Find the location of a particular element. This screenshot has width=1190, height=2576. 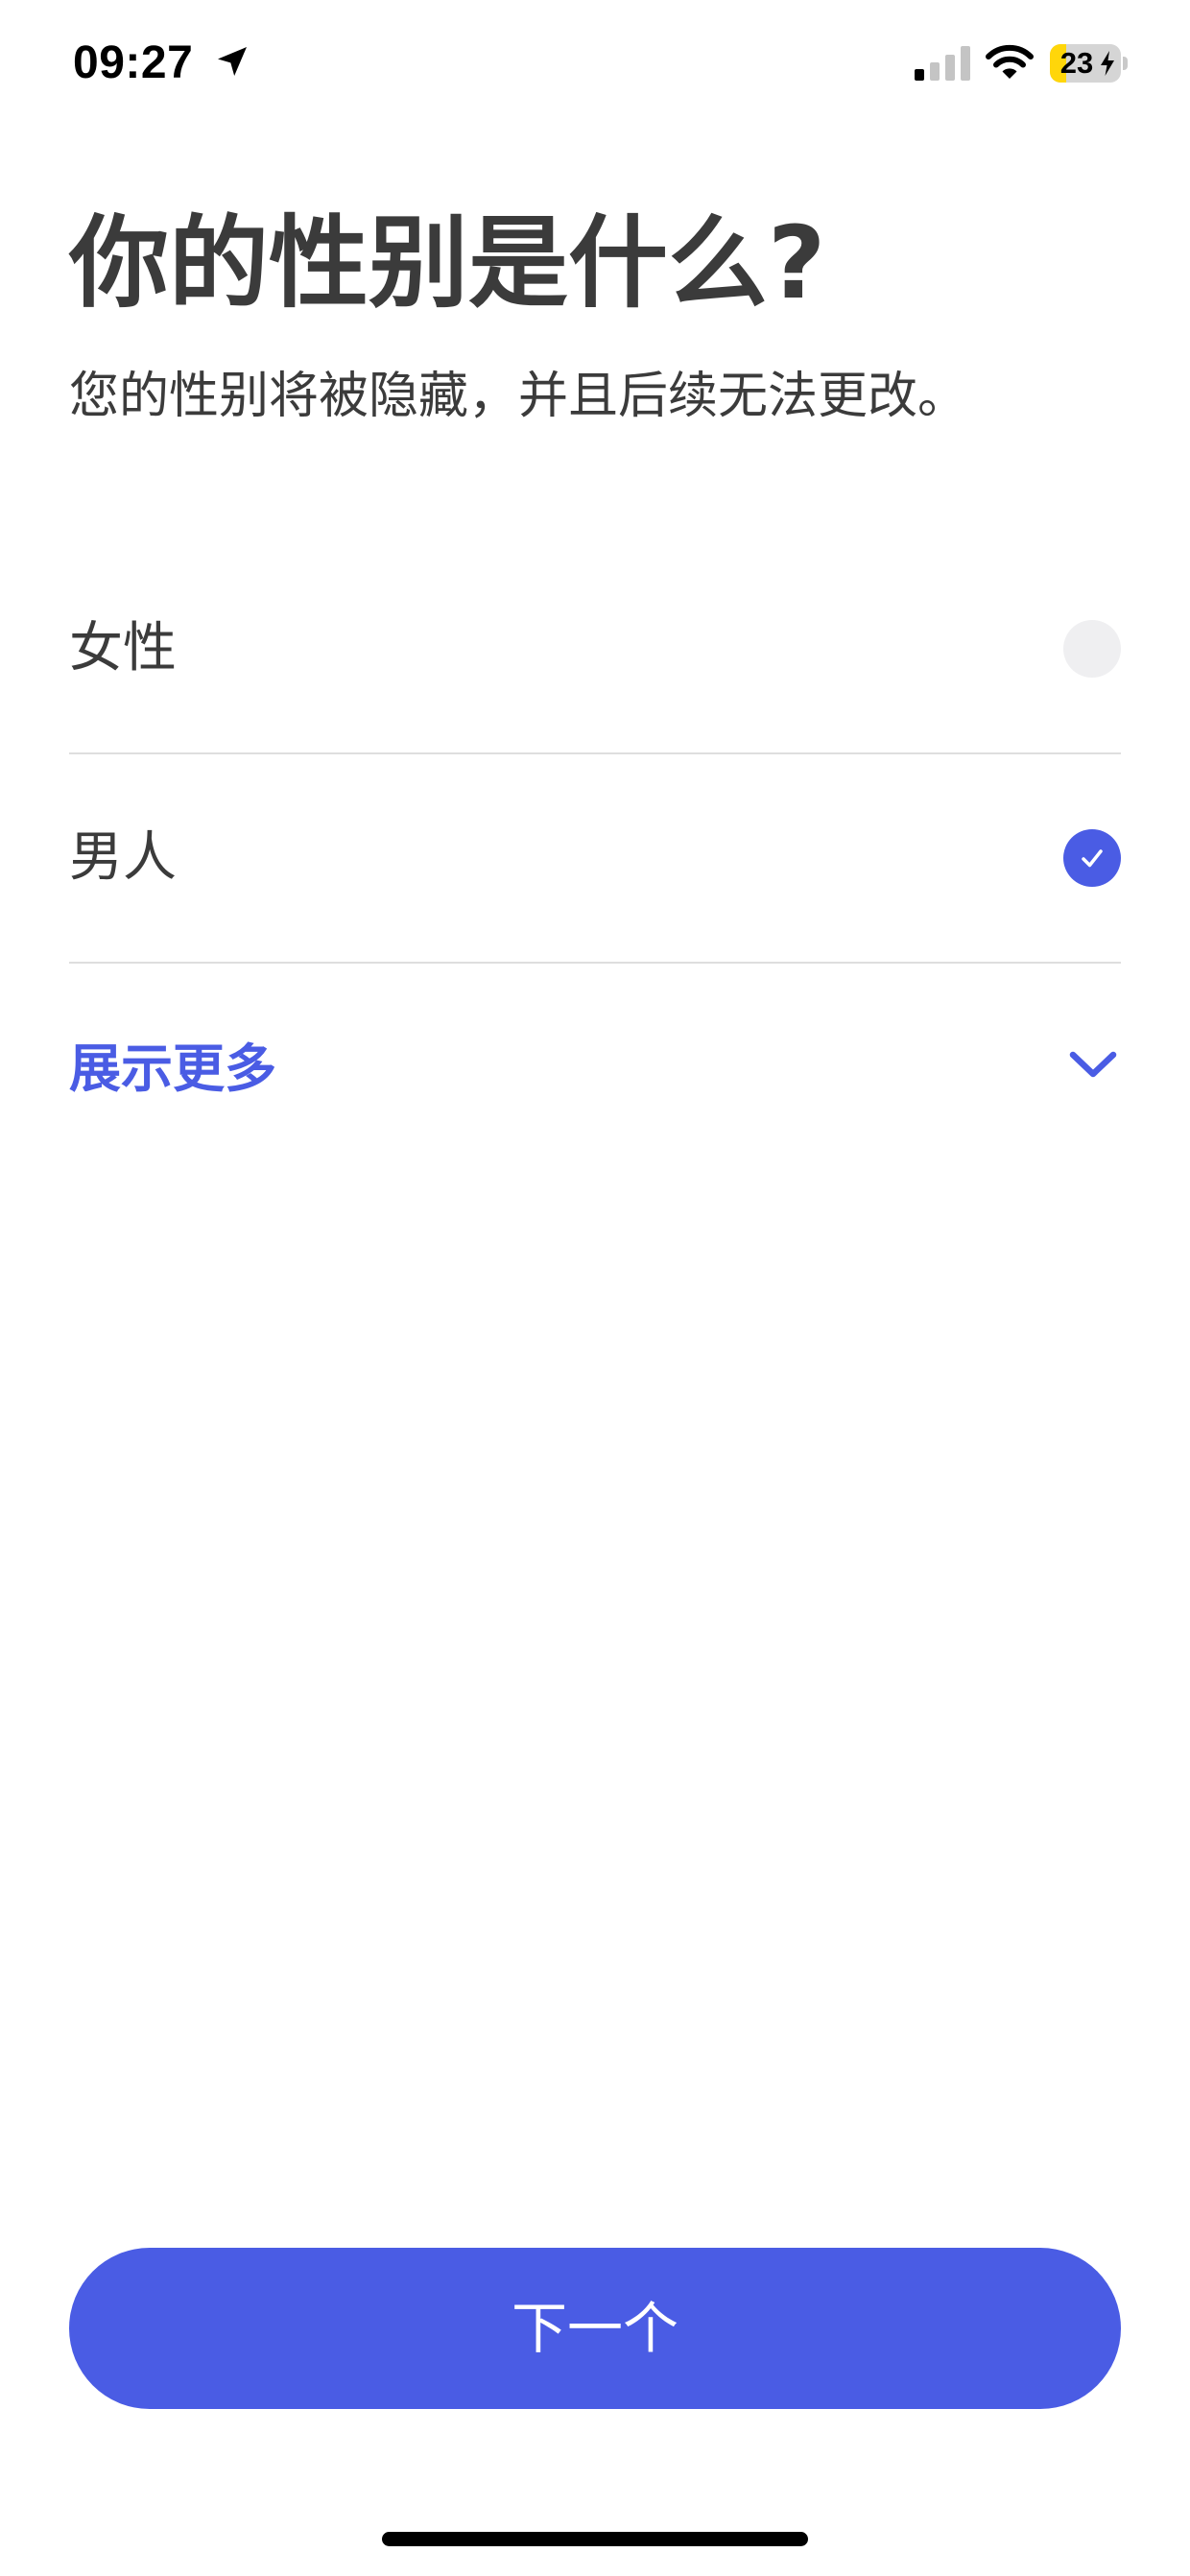

option-female: 女性 is located at coordinates (595, 649).